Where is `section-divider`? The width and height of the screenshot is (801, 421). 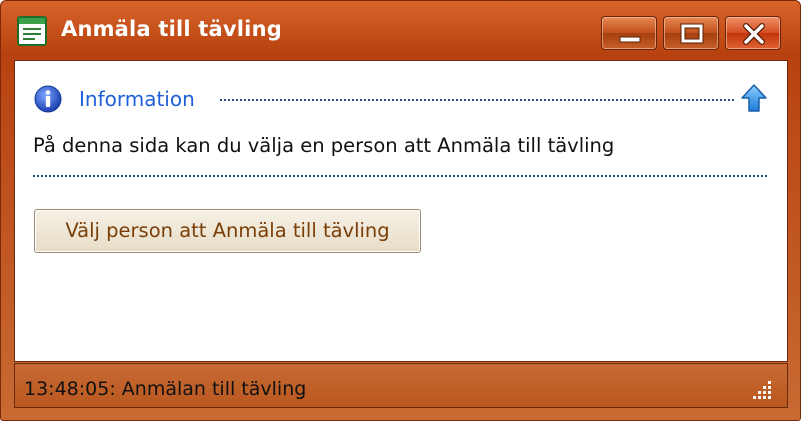
section-divider is located at coordinates (400, 176).